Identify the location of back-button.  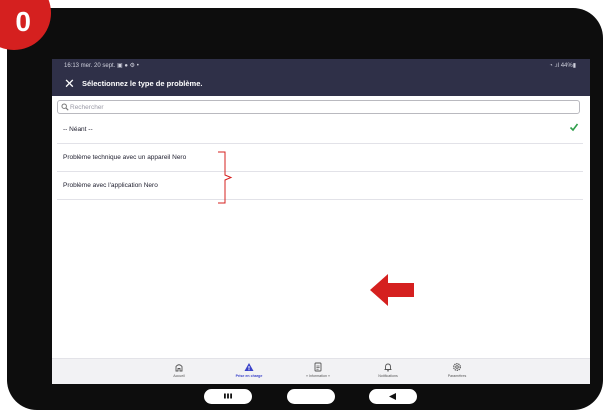
(393, 396).